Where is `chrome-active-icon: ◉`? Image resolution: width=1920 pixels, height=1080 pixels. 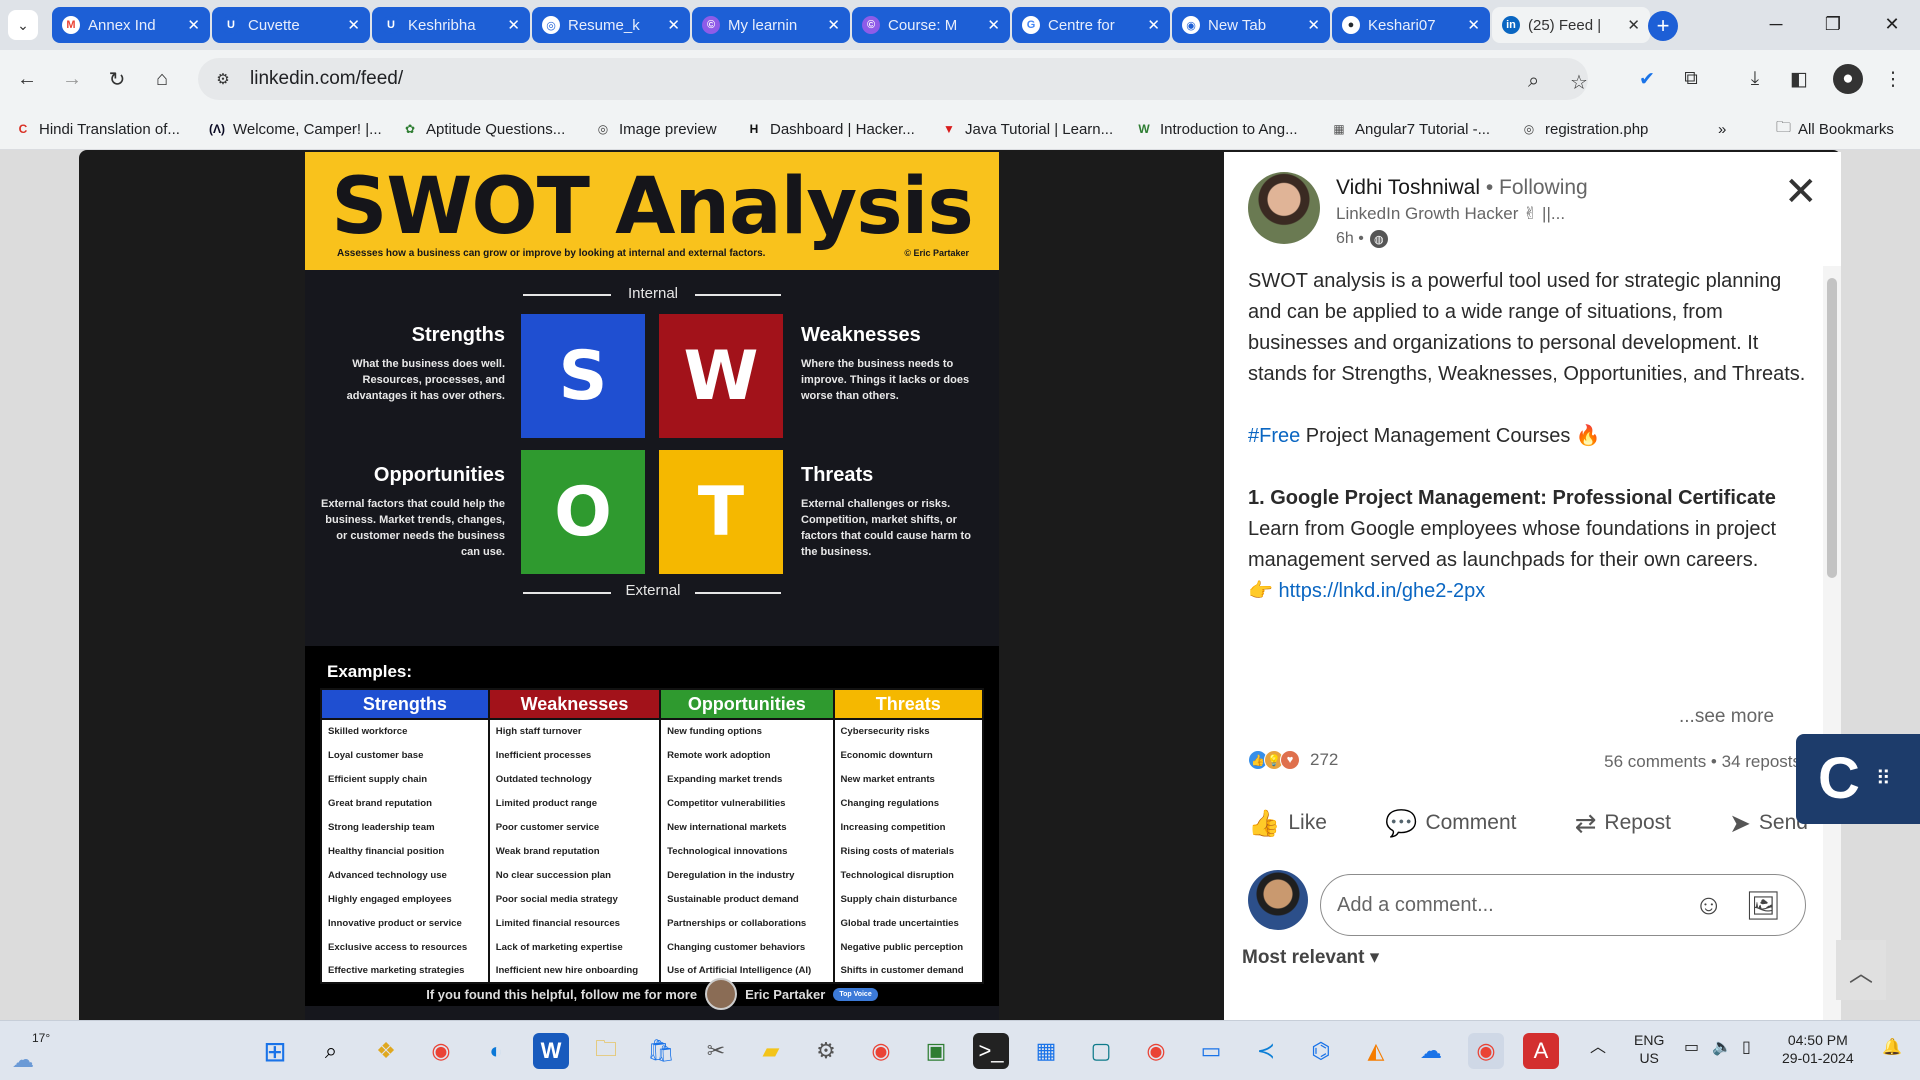 chrome-active-icon: ◉ is located at coordinates (1486, 1051).